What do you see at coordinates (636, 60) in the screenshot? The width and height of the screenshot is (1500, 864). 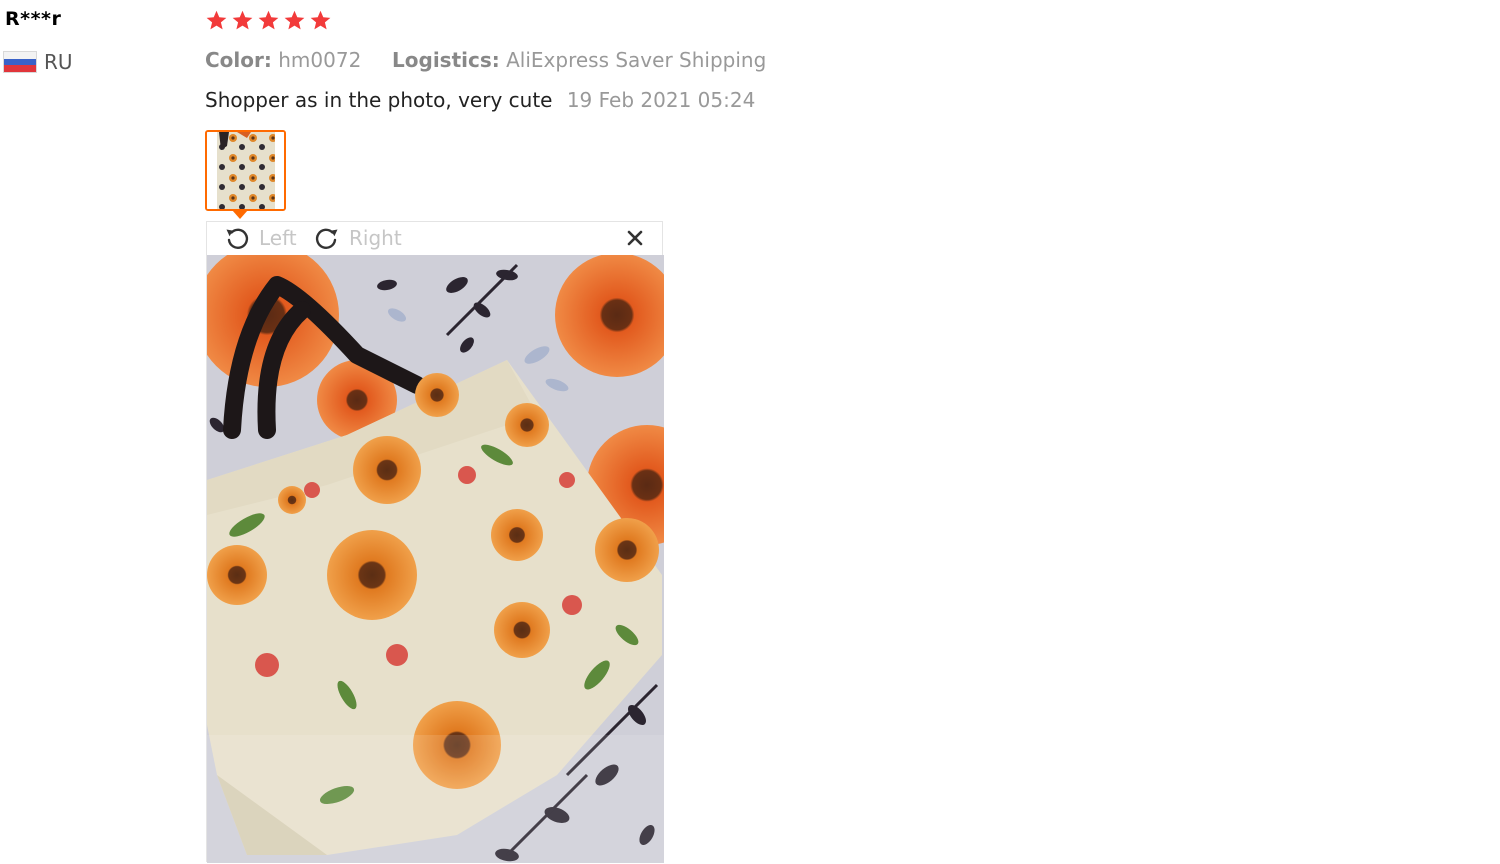 I see `attribute-value-logistics: AliExpress Saver Shipping` at bounding box center [636, 60].